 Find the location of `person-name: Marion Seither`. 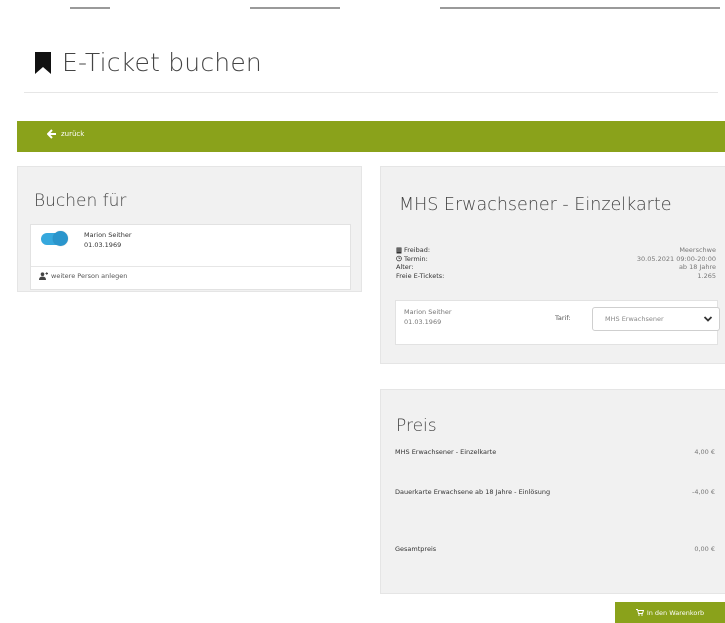

person-name: Marion Seither is located at coordinates (108, 235).